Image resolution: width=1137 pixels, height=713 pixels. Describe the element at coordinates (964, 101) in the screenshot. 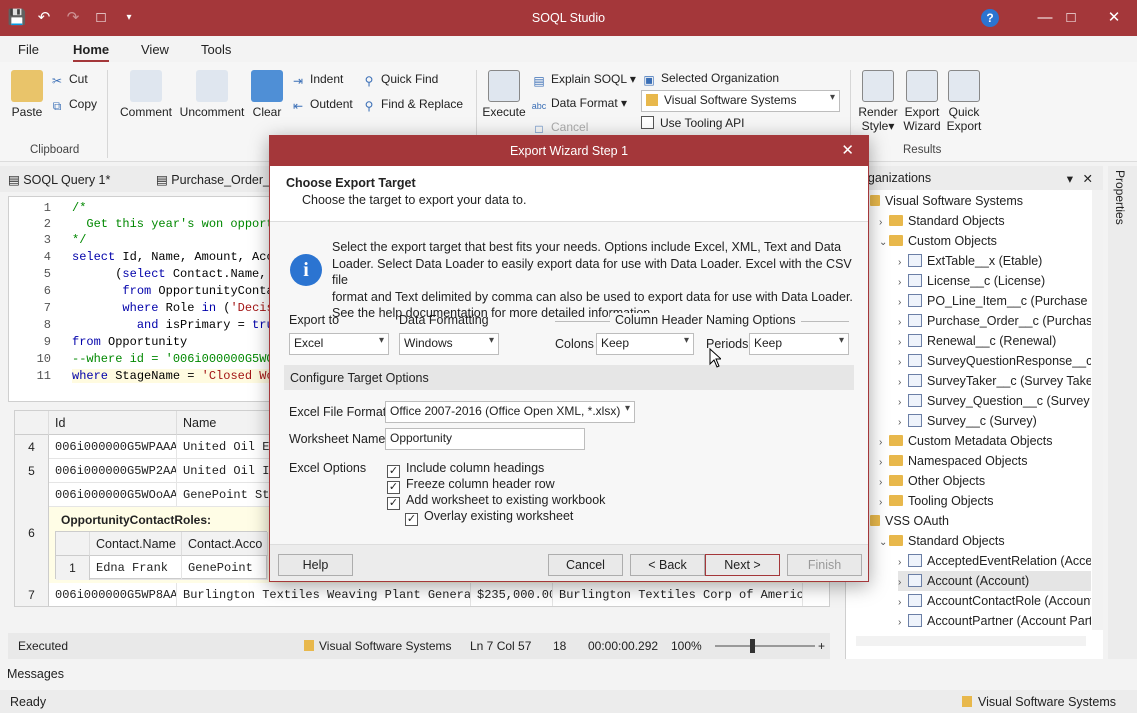

I see `quick-export-button: Quick Export` at that location.